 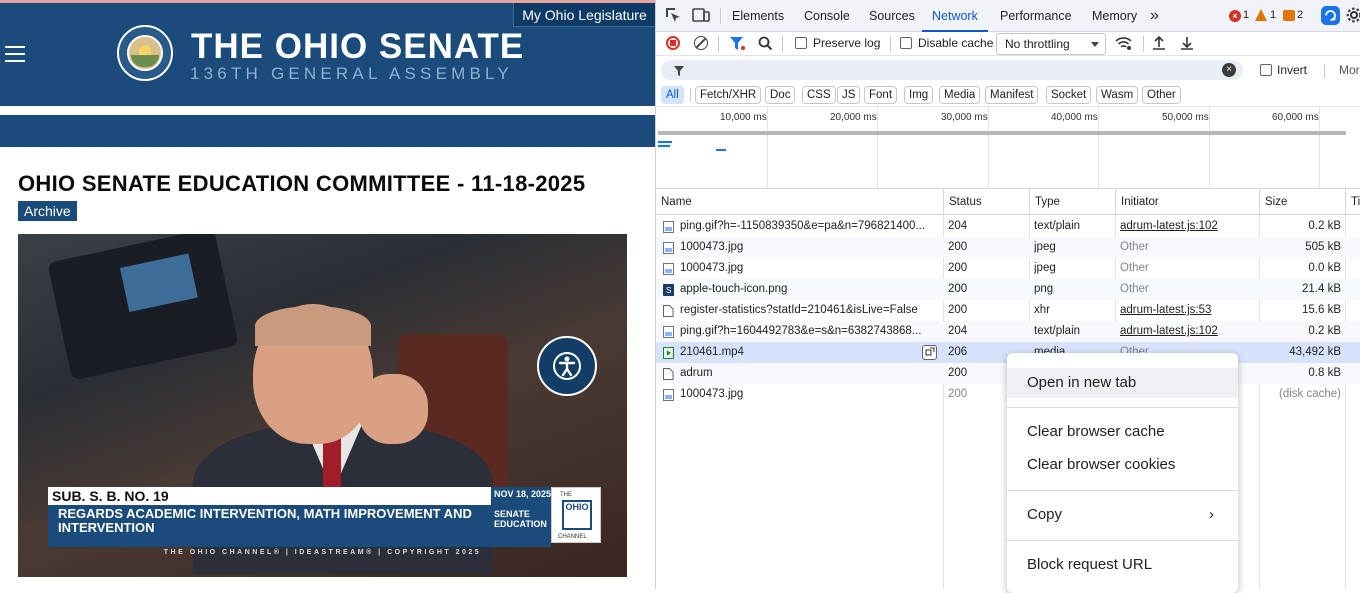 What do you see at coordinates (584, 15) in the screenshot?
I see `my-ohio-legislature-link: My Ohio Legislature` at bounding box center [584, 15].